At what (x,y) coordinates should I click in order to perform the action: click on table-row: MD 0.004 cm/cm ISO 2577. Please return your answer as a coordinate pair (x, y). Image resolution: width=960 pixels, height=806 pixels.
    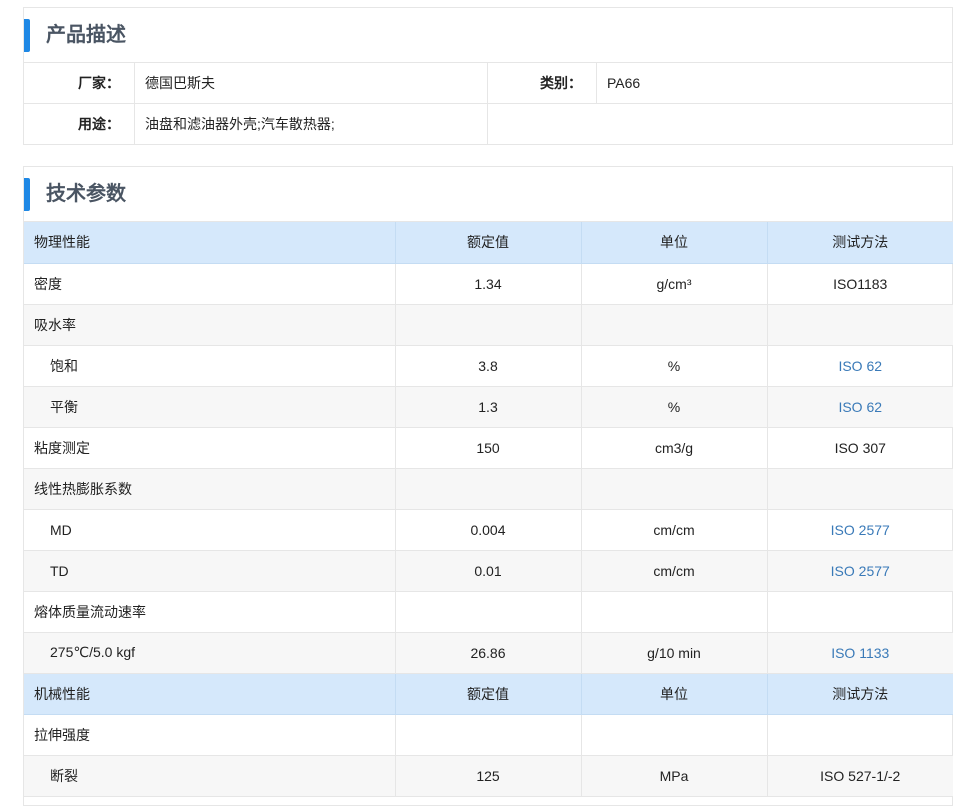
    Looking at the image, I should click on (488, 530).